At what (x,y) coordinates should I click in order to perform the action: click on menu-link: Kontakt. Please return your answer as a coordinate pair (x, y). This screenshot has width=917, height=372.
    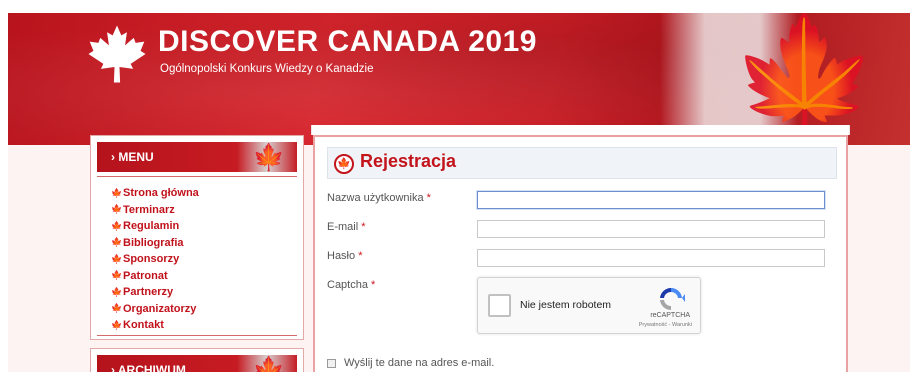
    Looking at the image, I should click on (143, 325).